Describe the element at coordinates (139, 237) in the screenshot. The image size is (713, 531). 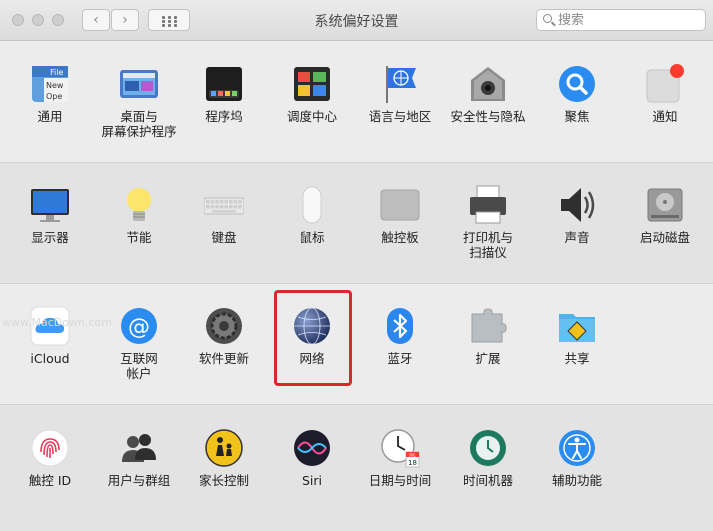
I see `pane-label: 节能` at that location.